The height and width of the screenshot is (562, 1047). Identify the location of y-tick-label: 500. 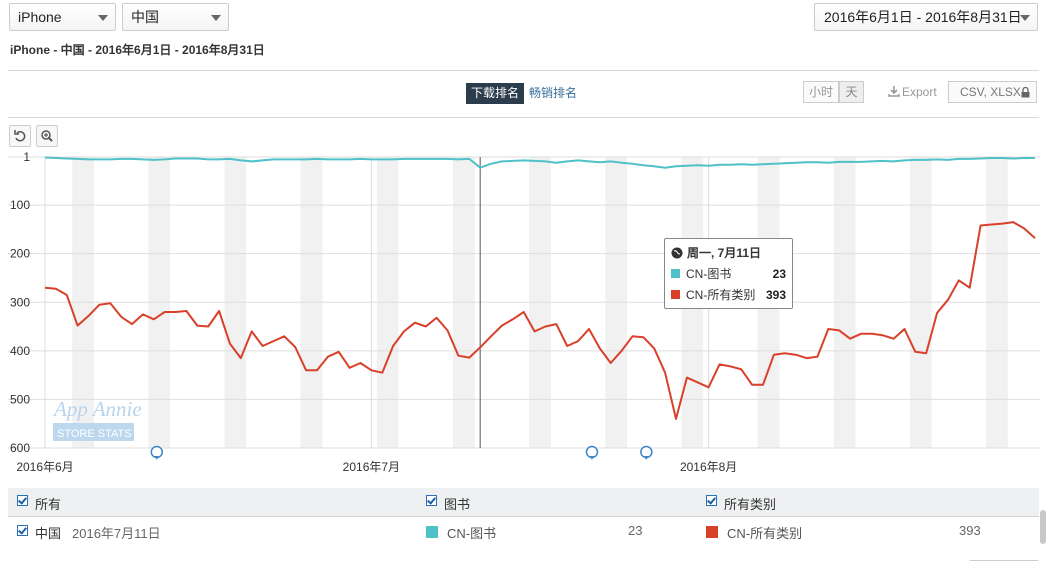
(20, 399).